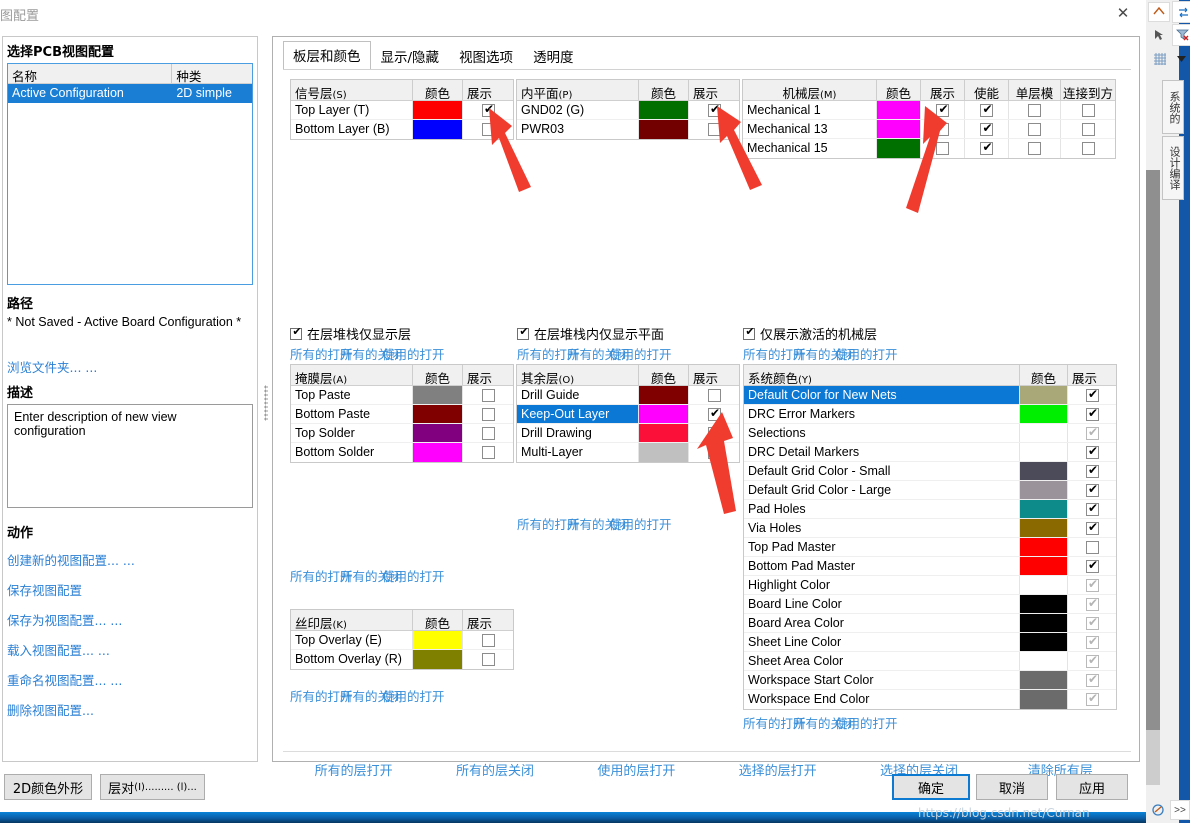 This screenshot has height=823, width=1190. Describe the element at coordinates (1153, 477) in the screenshot. I see `dock-scrollbar` at that location.